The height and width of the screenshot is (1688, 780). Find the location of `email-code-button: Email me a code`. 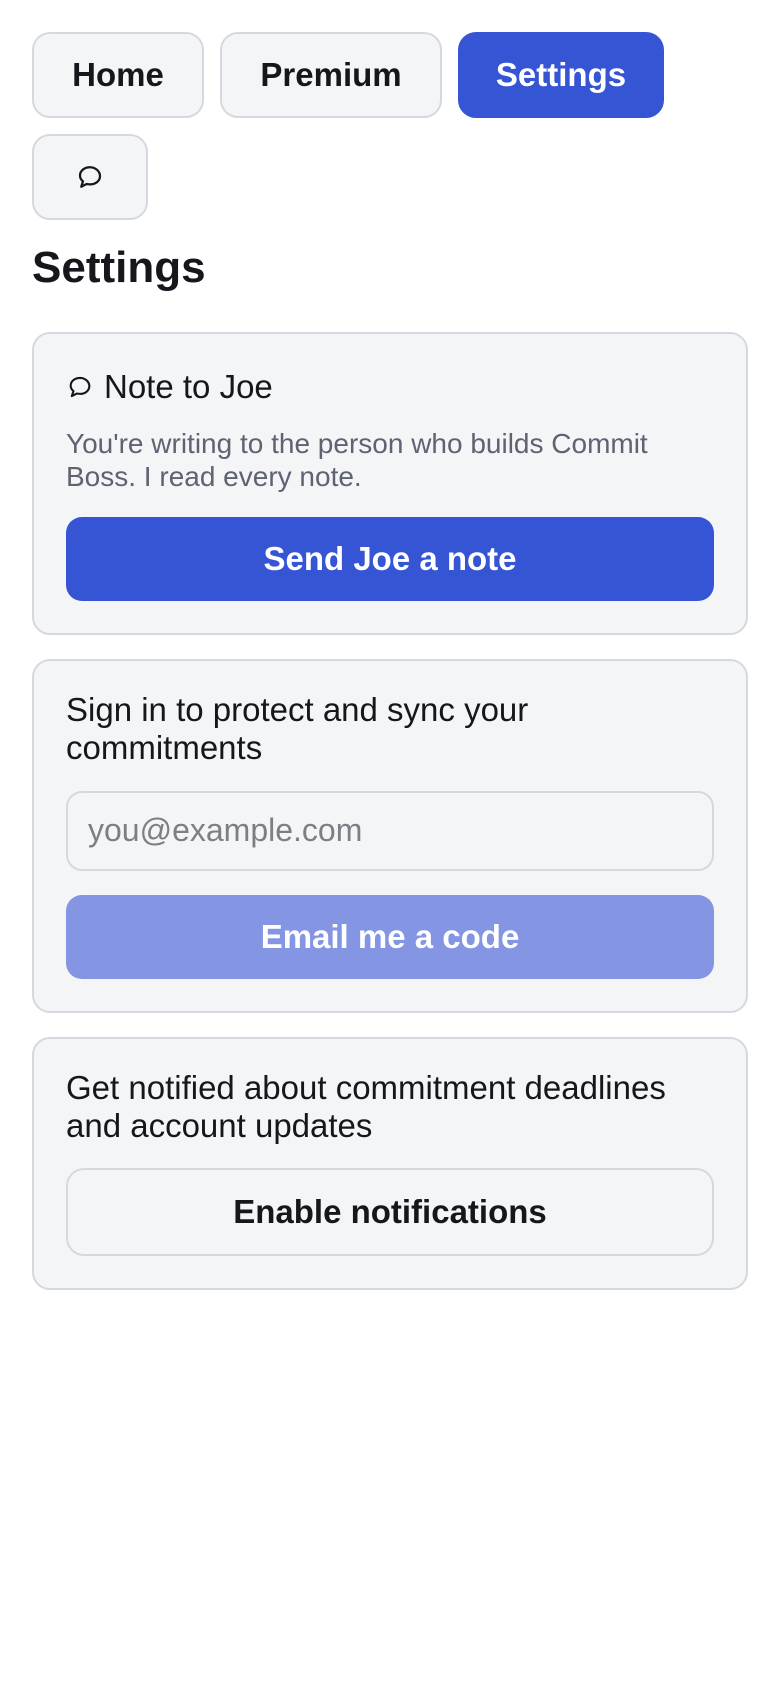

email-code-button: Email me a code is located at coordinates (390, 936).